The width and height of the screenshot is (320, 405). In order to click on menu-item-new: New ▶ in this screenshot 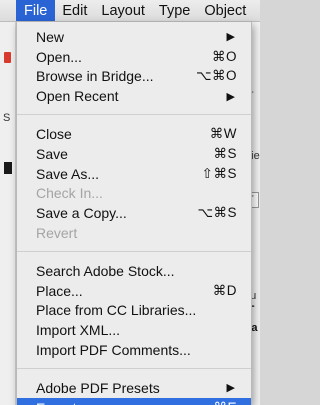, I will do `click(134, 37)`.